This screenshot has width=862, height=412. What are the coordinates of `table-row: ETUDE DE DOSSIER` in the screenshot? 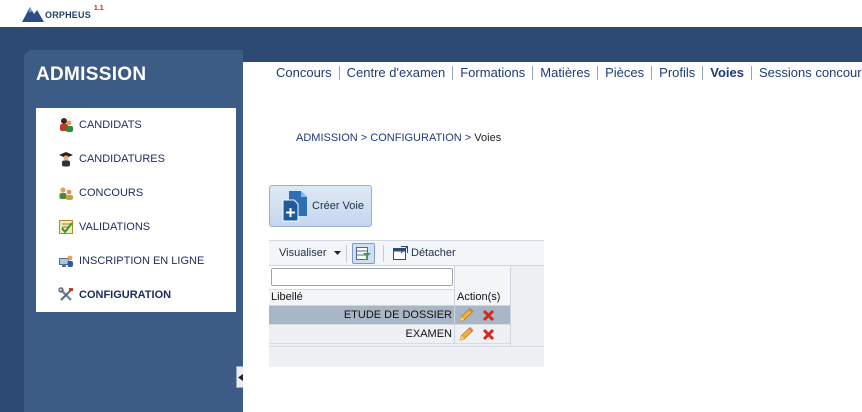 It's located at (389, 315).